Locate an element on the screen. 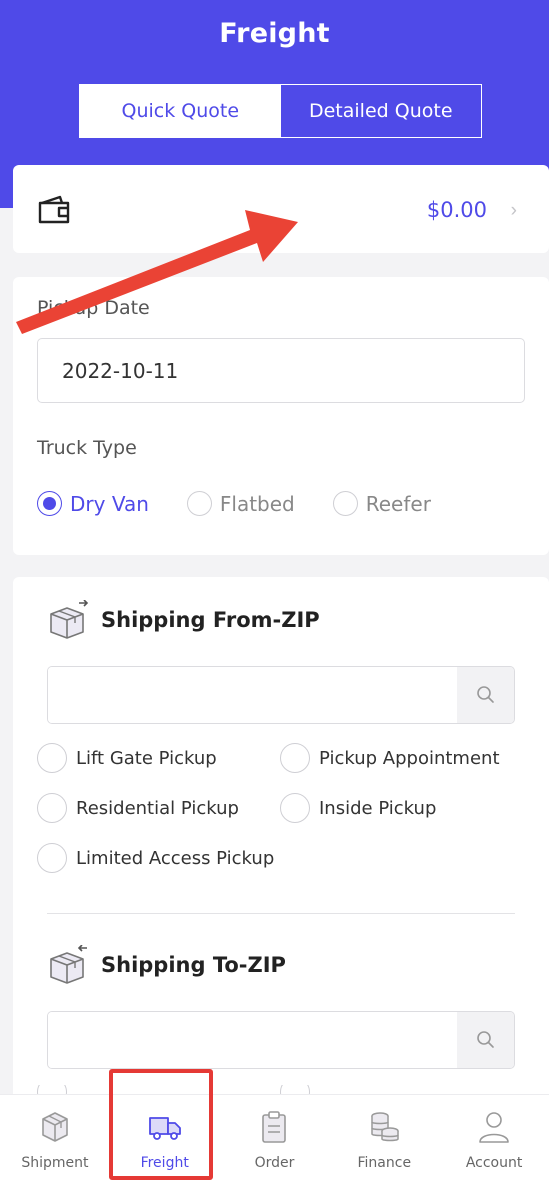 This screenshot has width=549, height=1180. option-label: Lift Gate Pickup is located at coordinates (146, 758).